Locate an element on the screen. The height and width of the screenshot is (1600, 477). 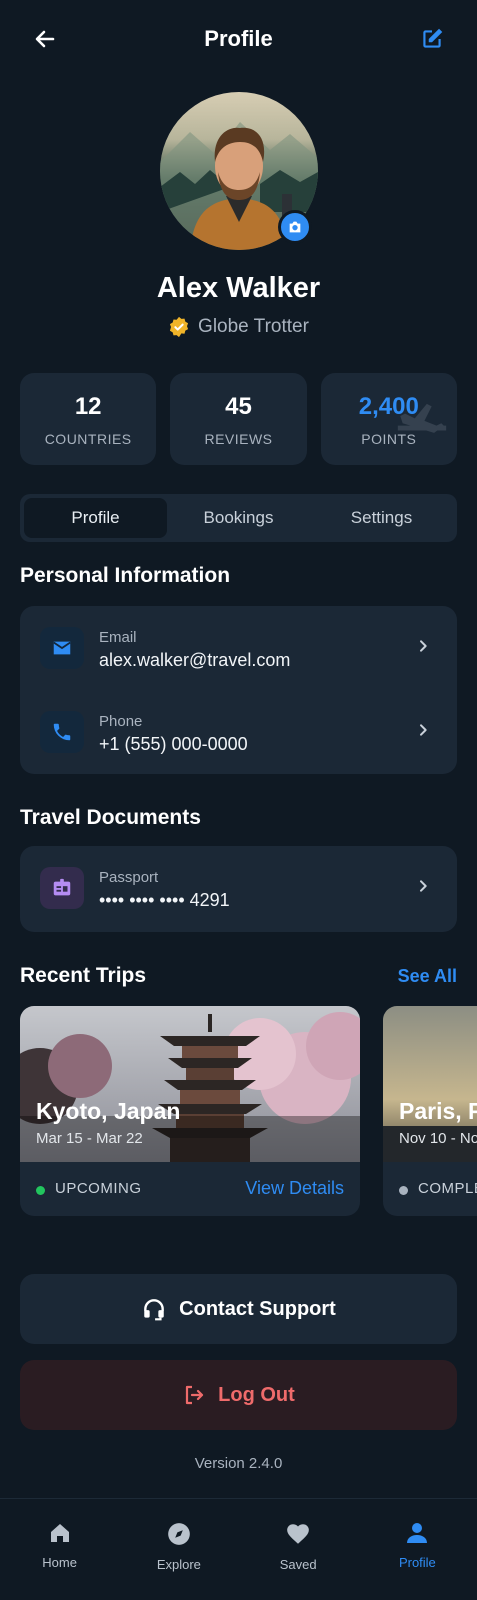
stat-value: 45 is located at coordinates (238, 406).